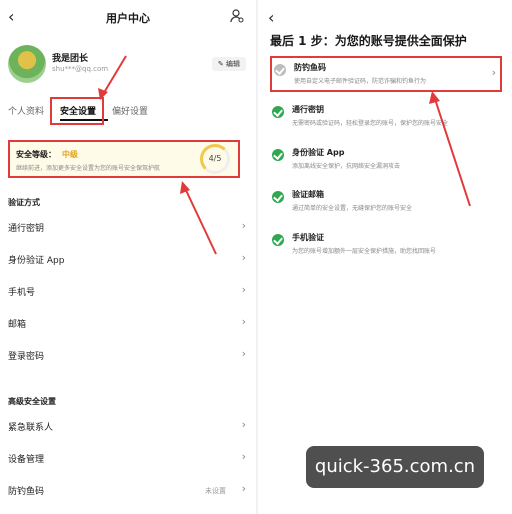 This screenshot has width=512, height=514. Describe the element at coordinates (215, 491) in the screenshot. I see `status-badge: 未设置` at that location.